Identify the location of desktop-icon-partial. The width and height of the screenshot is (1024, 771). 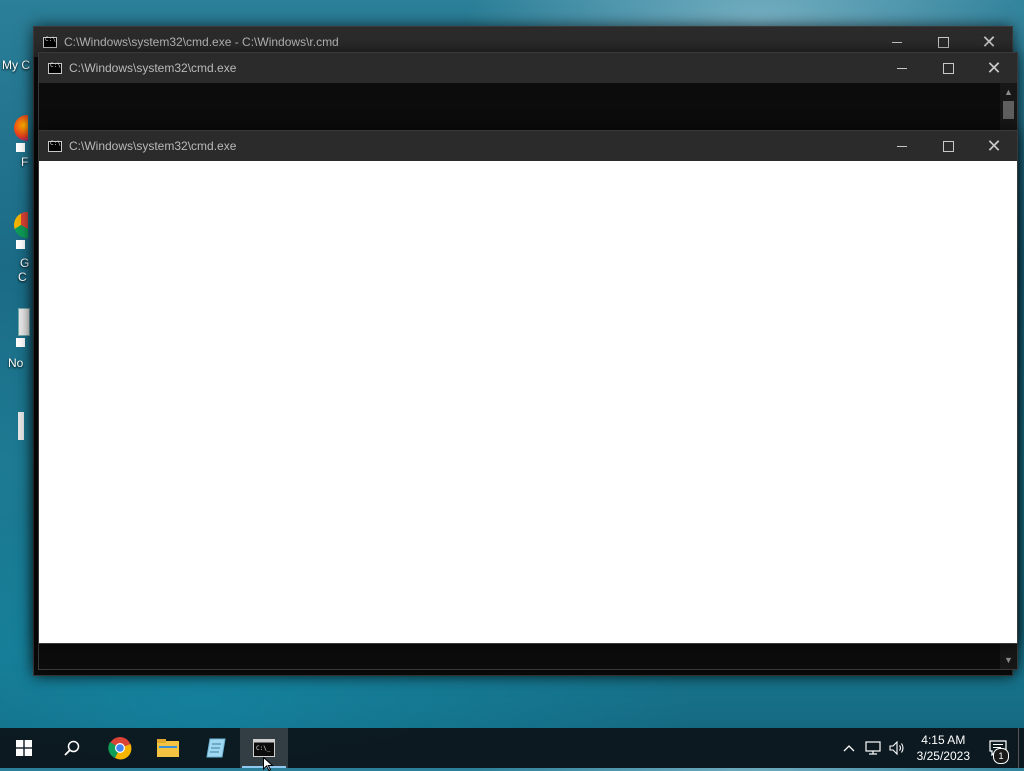
(21, 426).